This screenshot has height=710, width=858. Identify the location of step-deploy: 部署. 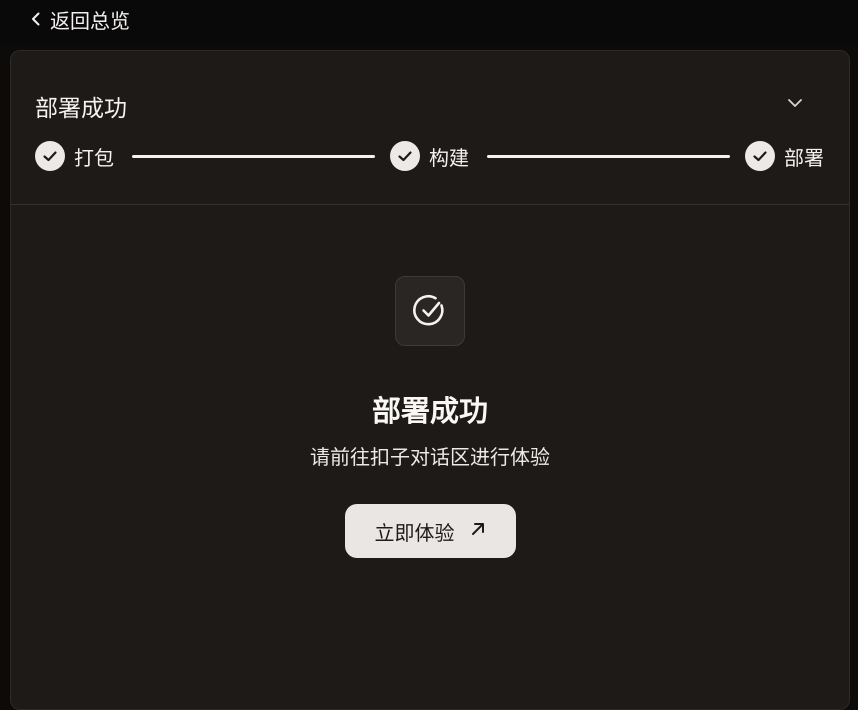
(784, 156).